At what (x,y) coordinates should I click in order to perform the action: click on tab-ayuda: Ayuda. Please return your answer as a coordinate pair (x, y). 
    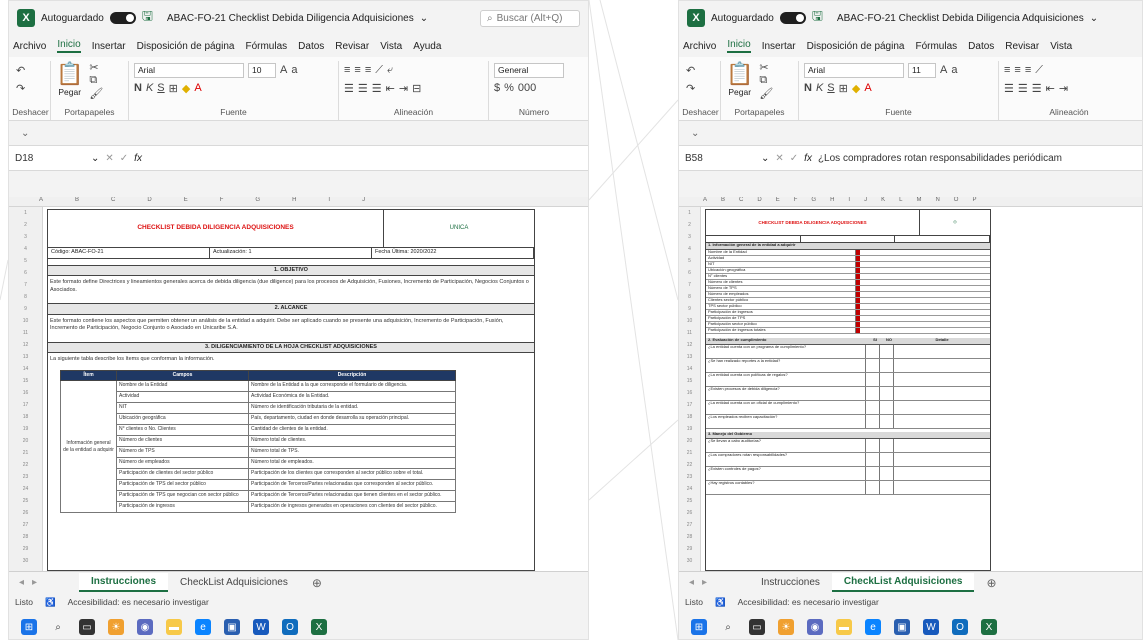
    Looking at the image, I should click on (427, 46).